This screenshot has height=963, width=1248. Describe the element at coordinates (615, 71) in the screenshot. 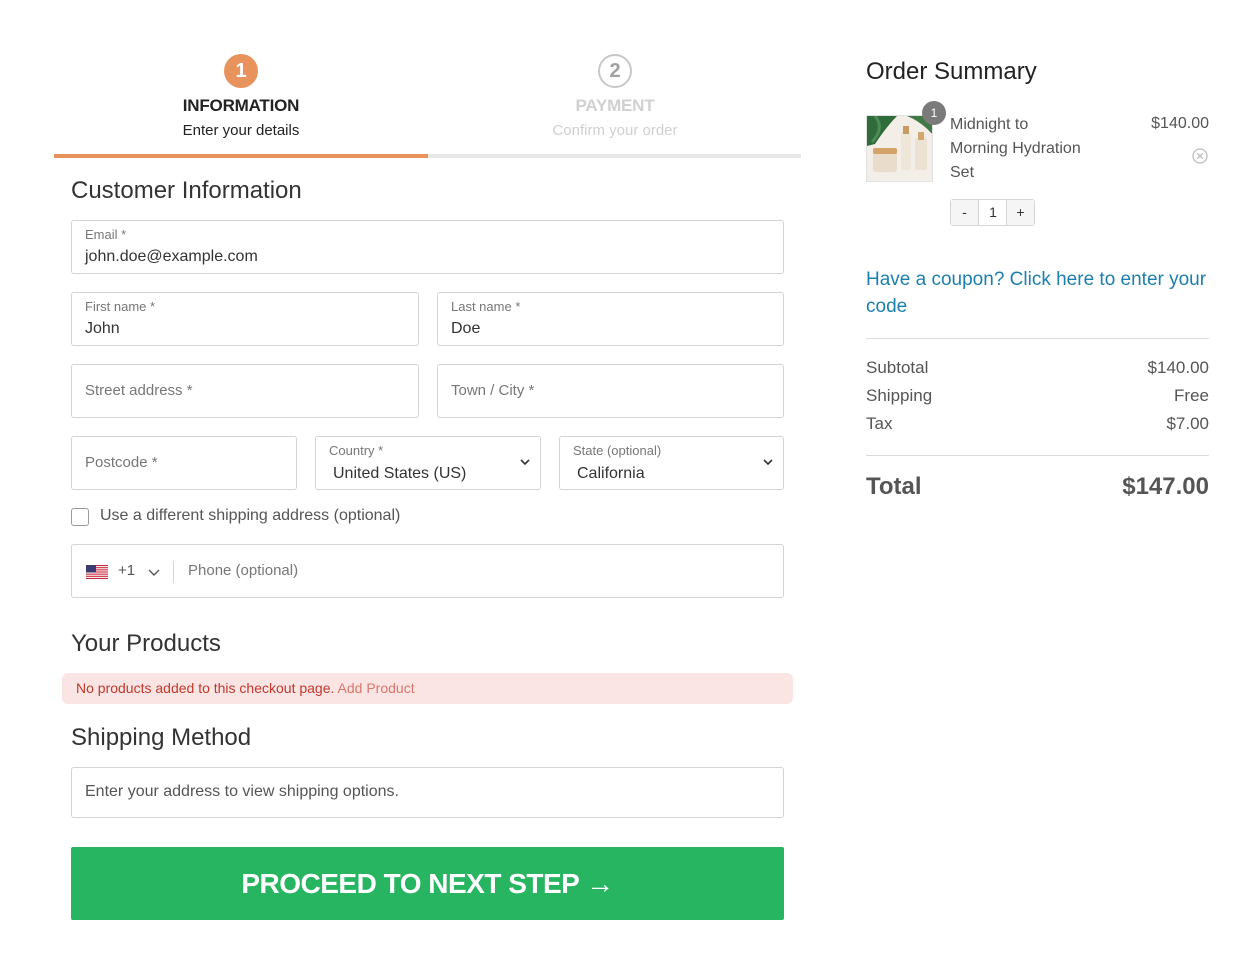

I see `step-number: 2` at that location.